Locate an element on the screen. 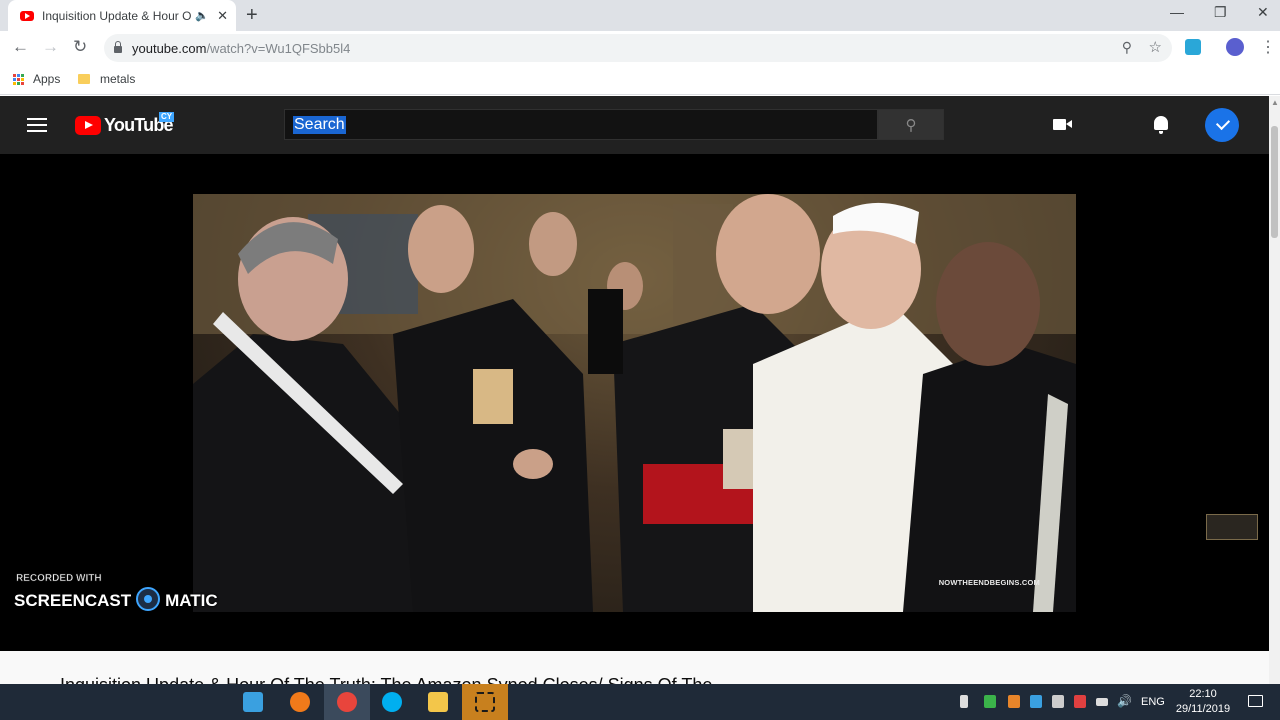  bookmark-metals: metals is located at coordinates (106, 79).